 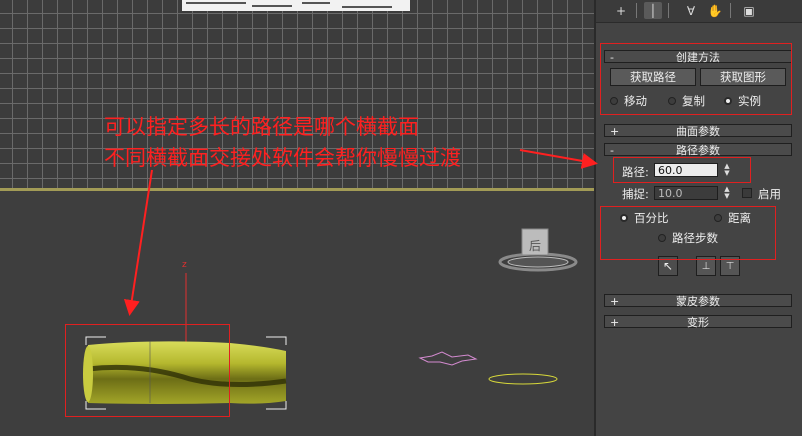 I want to click on annotation-line-2: 不同横截面交接处软件会帮你慢慢过渡, so click(x=282, y=158).